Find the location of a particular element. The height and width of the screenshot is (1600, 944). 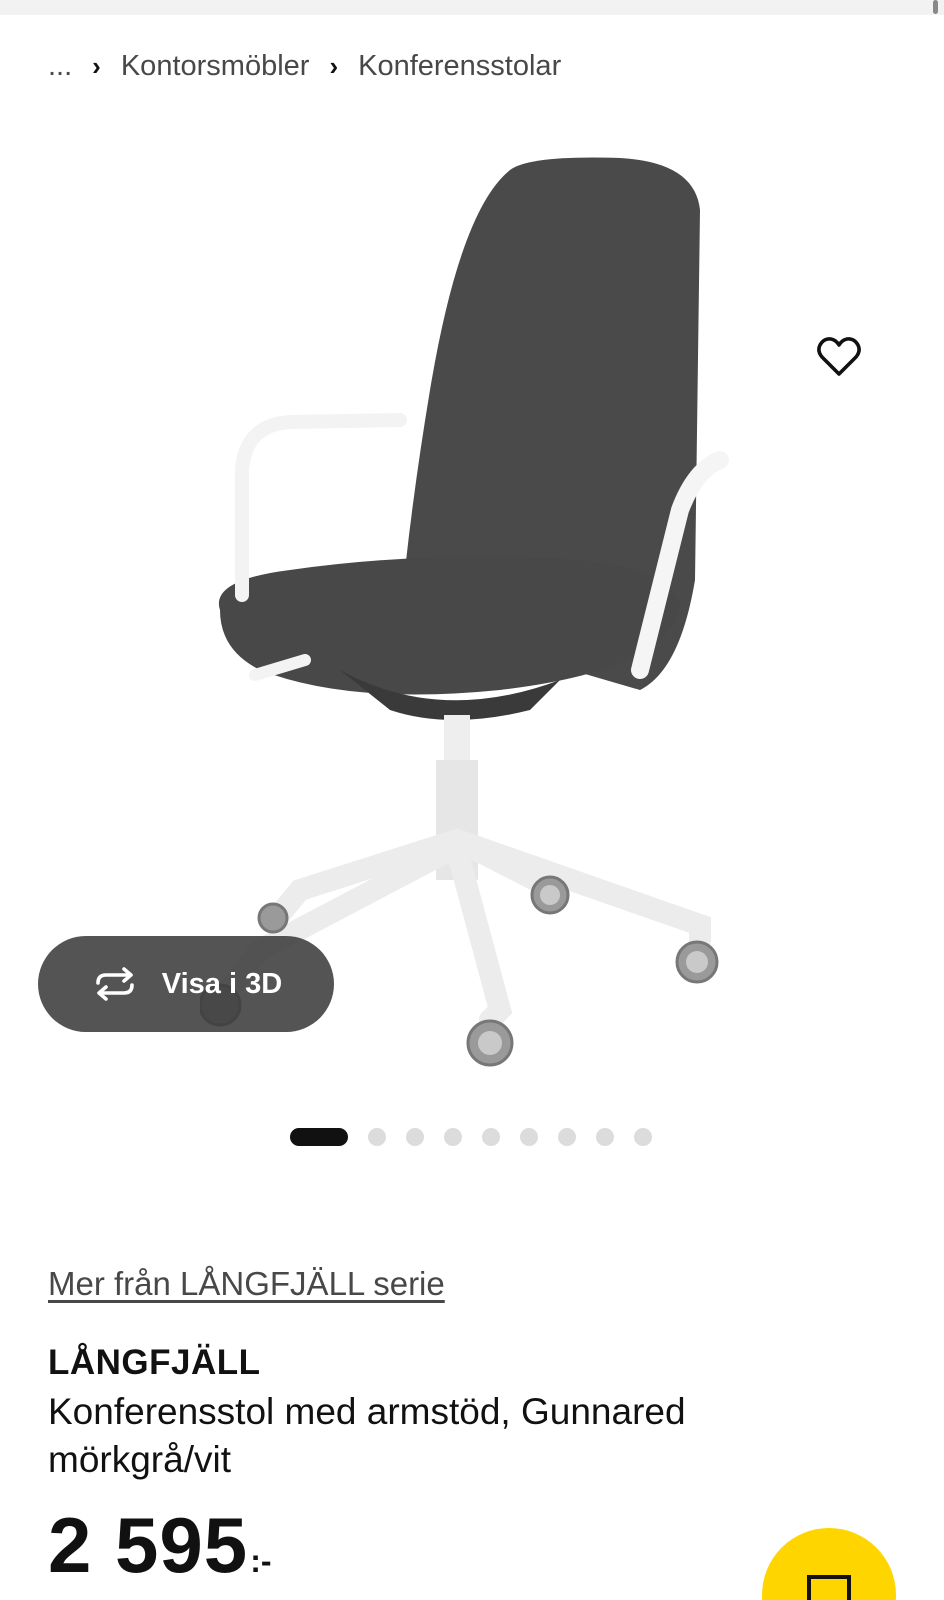

product-name: LÅNGFJÄLL is located at coordinates (154, 1362).